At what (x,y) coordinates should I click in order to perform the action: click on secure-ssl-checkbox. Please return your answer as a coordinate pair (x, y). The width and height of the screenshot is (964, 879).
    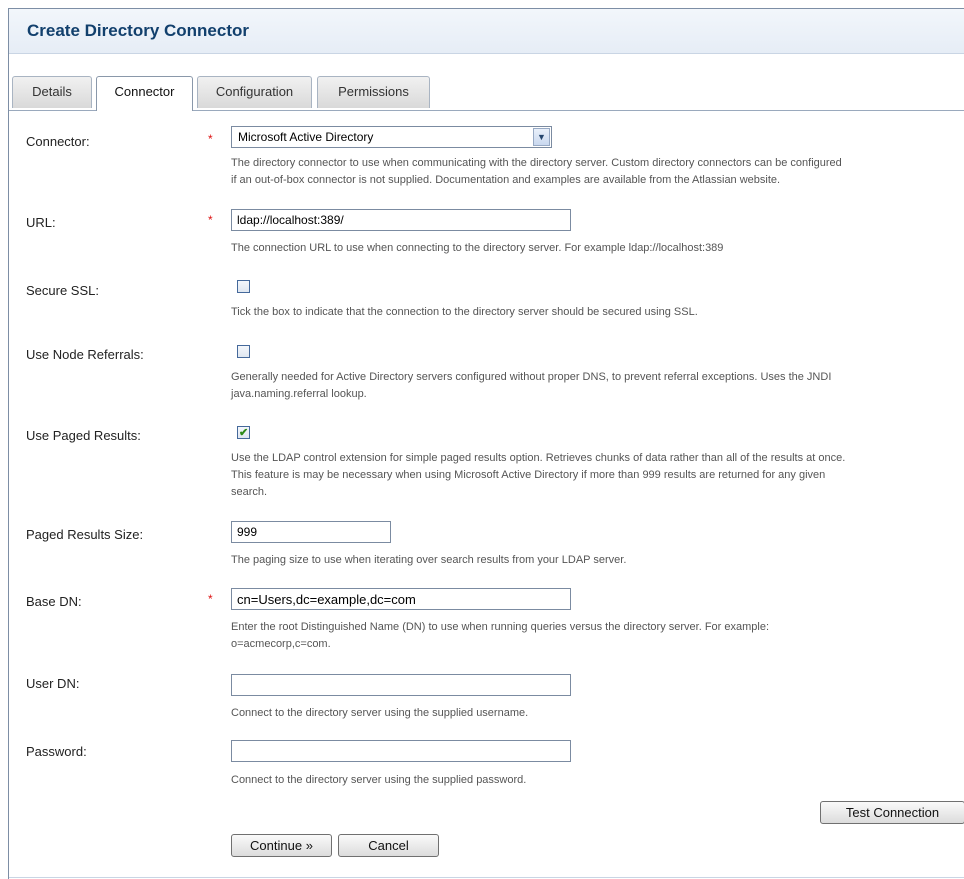
    Looking at the image, I should click on (243, 286).